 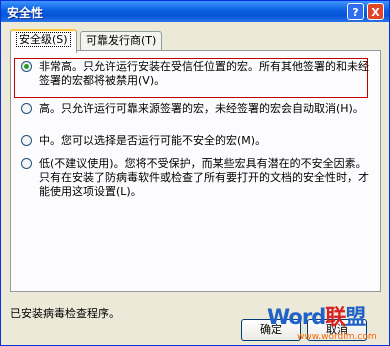 What do you see at coordinates (296, 317) in the screenshot?
I see `watermark-word: Word` at bounding box center [296, 317].